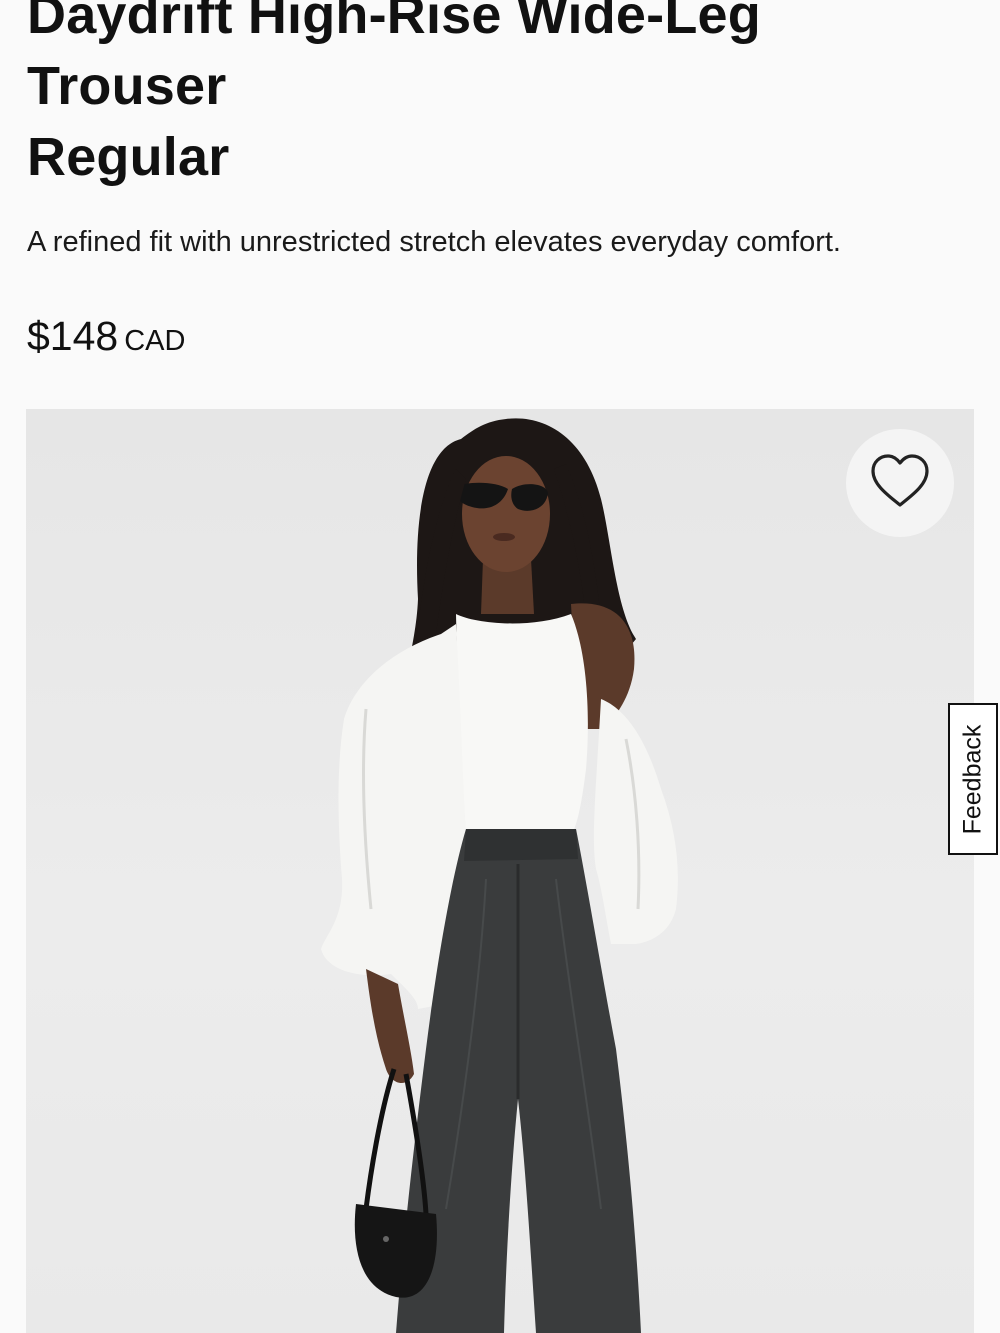  I want to click on price-currency: CAD, so click(155, 341).